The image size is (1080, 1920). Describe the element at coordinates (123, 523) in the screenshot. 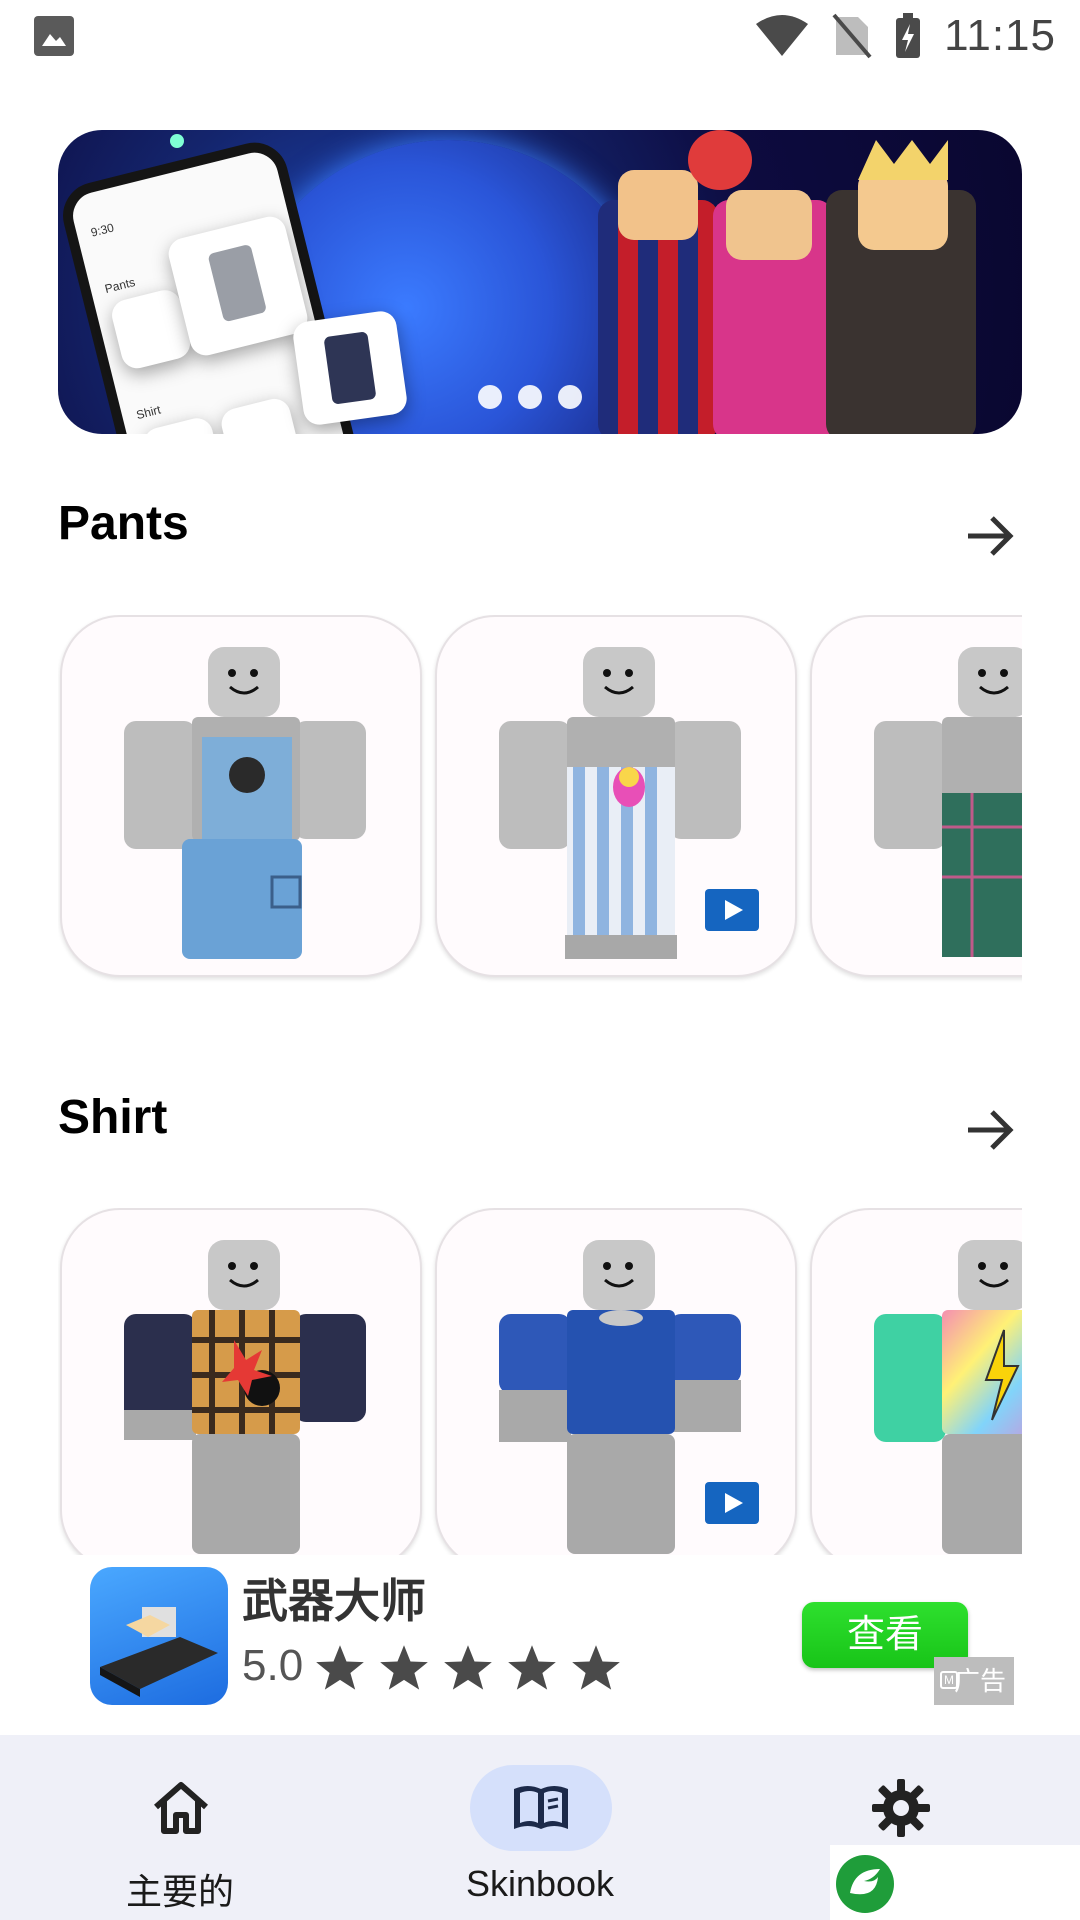

I see `section-title-pants: Pants` at that location.